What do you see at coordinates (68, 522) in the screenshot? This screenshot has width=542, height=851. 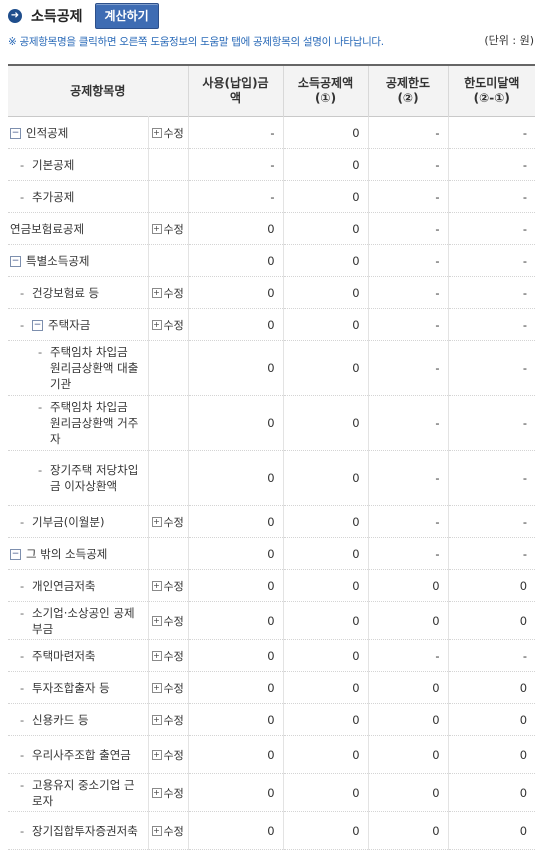 I see `deduction-item-link: 기부금(이월분)` at bounding box center [68, 522].